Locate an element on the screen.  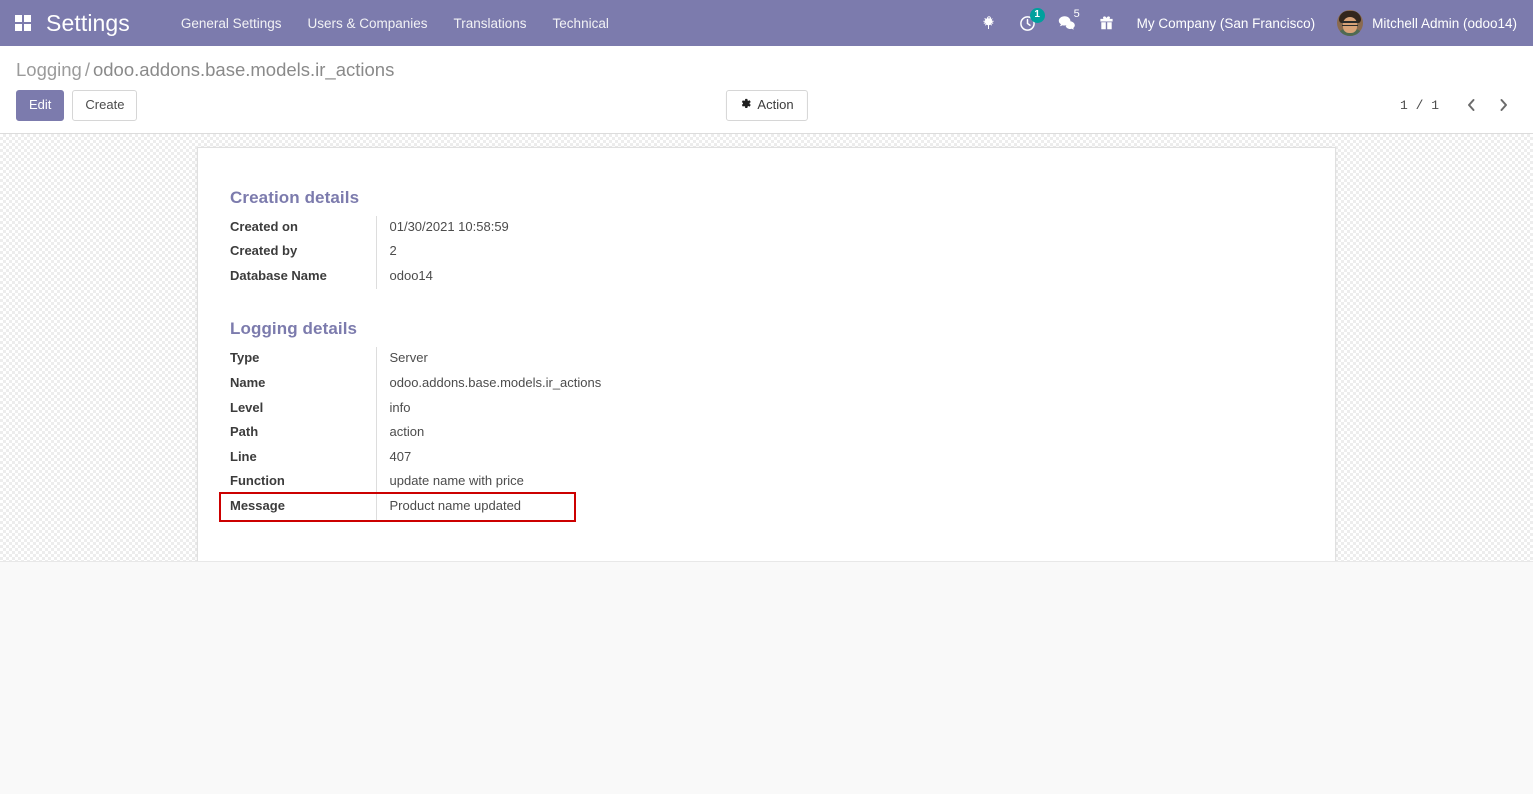
chevron-right-icon is located at coordinates (1503, 105).